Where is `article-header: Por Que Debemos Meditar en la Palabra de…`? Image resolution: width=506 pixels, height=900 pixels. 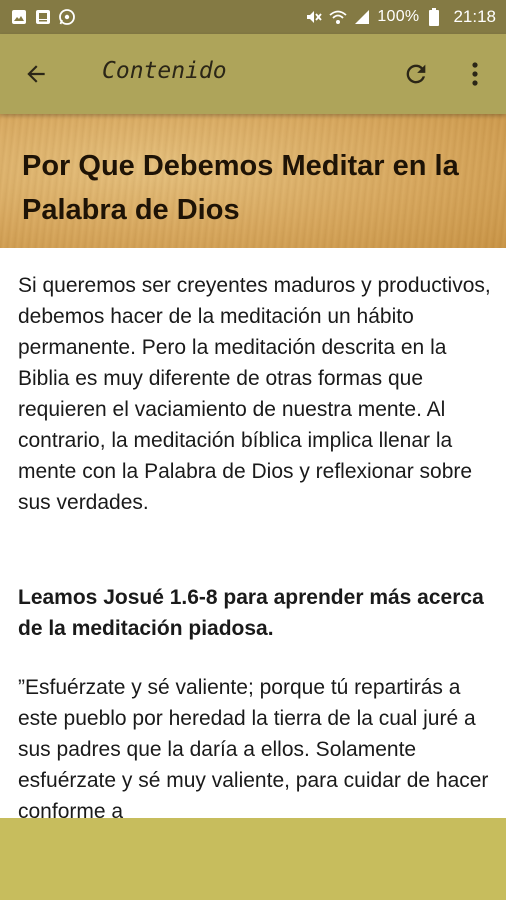 article-header: Por Que Debemos Meditar en la Palabra de… is located at coordinates (253, 181).